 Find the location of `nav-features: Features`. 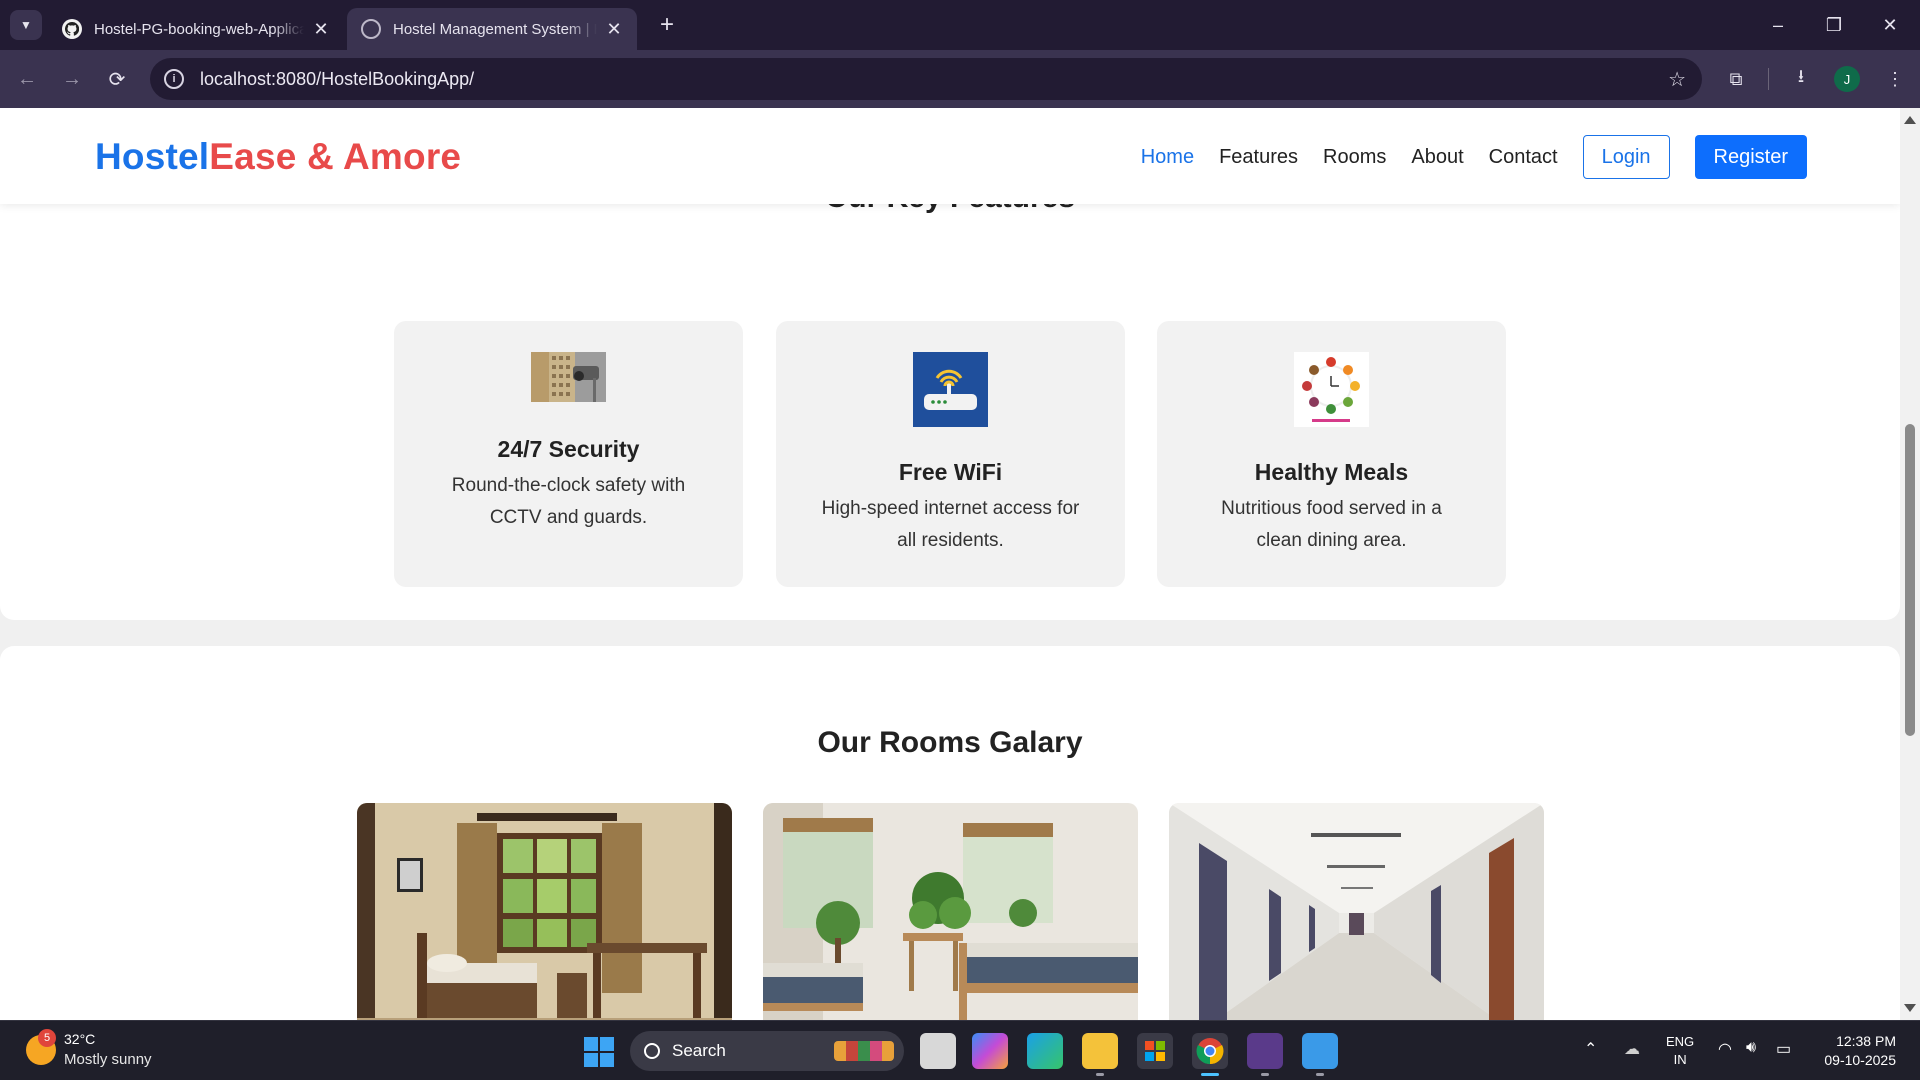

nav-features: Features is located at coordinates (1258, 157).